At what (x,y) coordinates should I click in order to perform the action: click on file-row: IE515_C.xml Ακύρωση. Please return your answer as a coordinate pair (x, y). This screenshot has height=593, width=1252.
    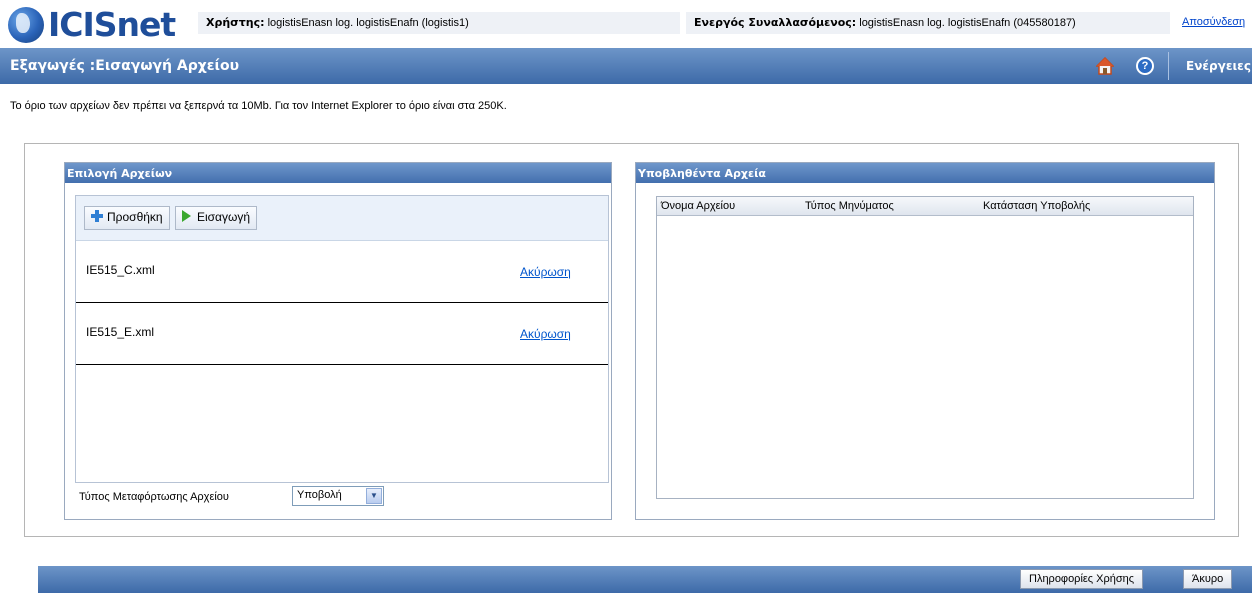
    Looking at the image, I should click on (342, 272).